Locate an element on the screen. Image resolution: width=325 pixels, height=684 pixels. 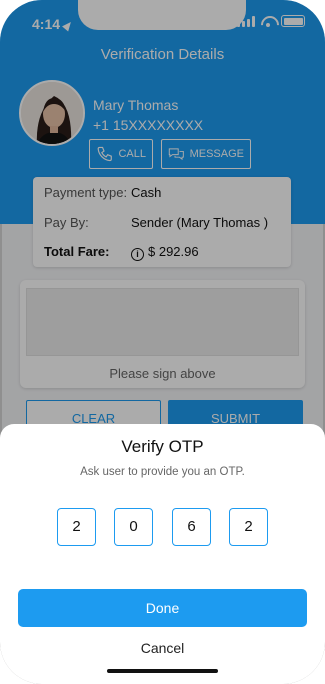
otp-digit-4: 2 is located at coordinates (248, 527).